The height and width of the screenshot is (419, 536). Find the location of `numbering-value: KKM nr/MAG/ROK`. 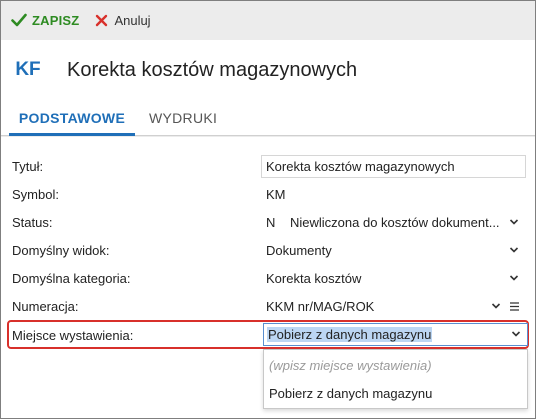

numbering-value: KKM nr/MAG/ROK is located at coordinates (320, 306).